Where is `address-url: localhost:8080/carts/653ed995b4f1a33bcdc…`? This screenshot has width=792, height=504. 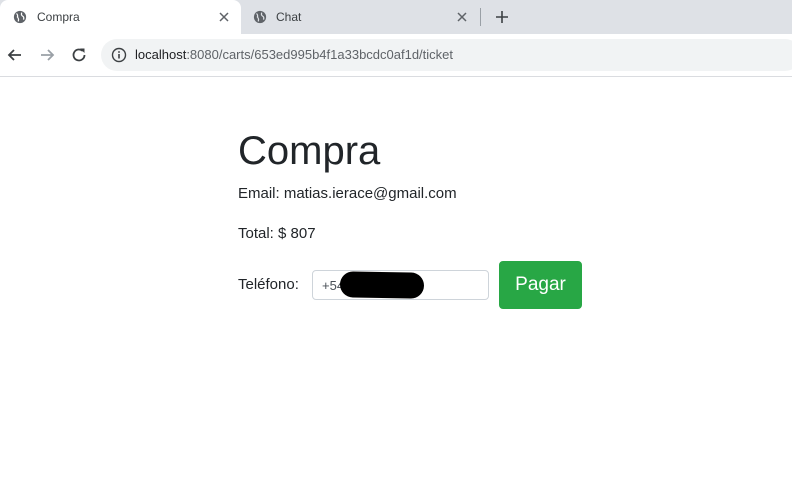
address-url: localhost:8080/carts/653ed995b4f1a33bcdc… is located at coordinates (294, 55).